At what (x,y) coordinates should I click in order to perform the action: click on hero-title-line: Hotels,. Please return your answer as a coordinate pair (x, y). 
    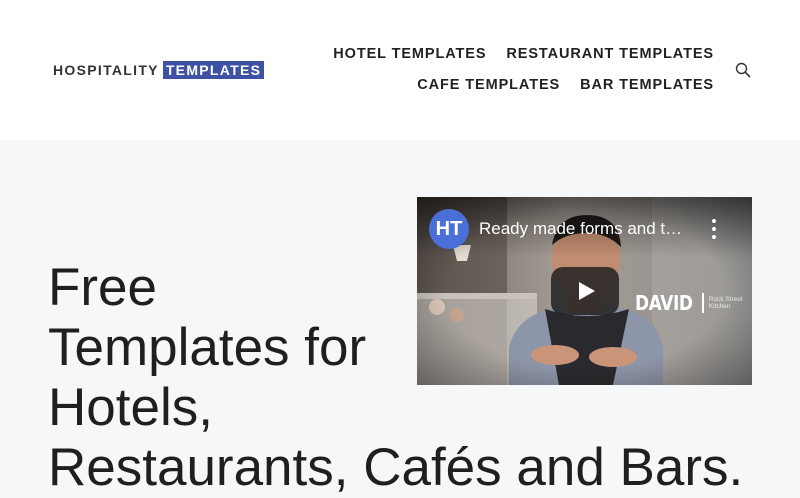
    Looking at the image, I should click on (130, 407).